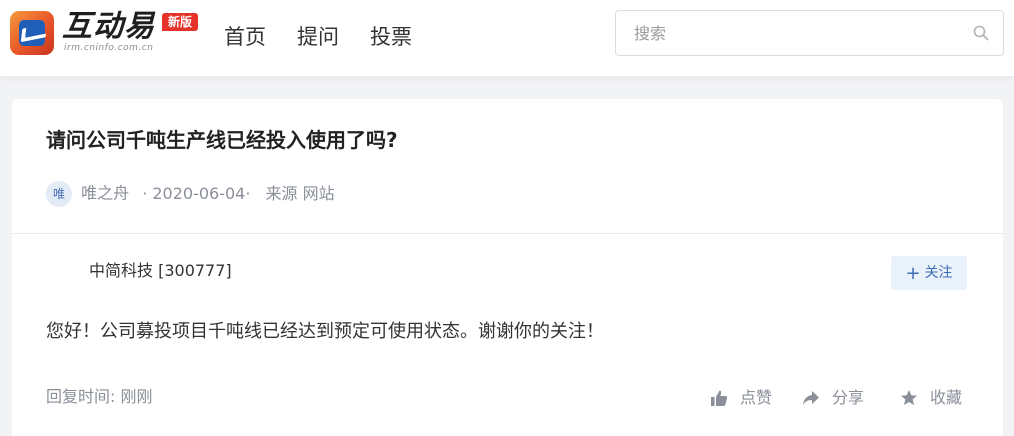 This screenshot has height=436, width=1014. Describe the element at coordinates (59, 193) in the screenshot. I see `avatar: 唯` at that location.